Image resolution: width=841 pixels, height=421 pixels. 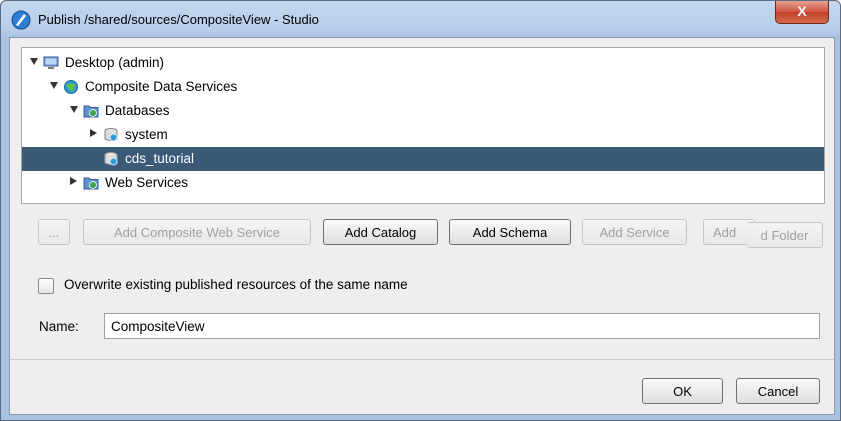 What do you see at coordinates (380, 232) in the screenshot?
I see `add-catalog-button: Add Catalog` at bounding box center [380, 232].